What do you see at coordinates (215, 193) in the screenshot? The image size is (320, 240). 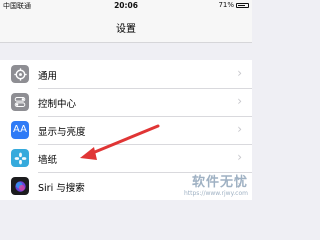 I see `watermark-url: https://www.rjwy.com` at bounding box center [215, 193].